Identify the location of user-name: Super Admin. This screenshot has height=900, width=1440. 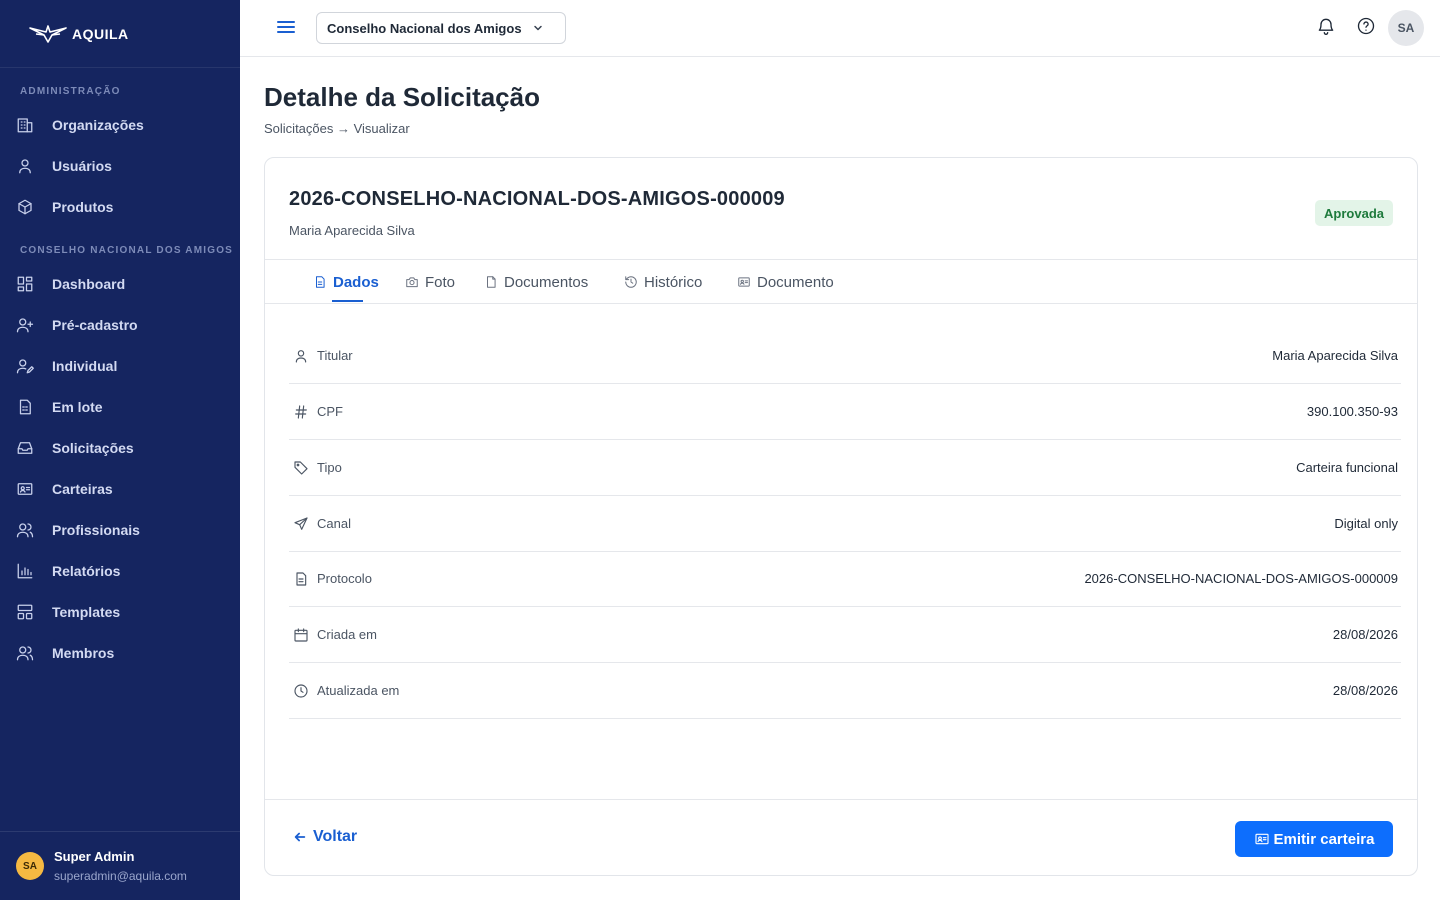
(94, 856).